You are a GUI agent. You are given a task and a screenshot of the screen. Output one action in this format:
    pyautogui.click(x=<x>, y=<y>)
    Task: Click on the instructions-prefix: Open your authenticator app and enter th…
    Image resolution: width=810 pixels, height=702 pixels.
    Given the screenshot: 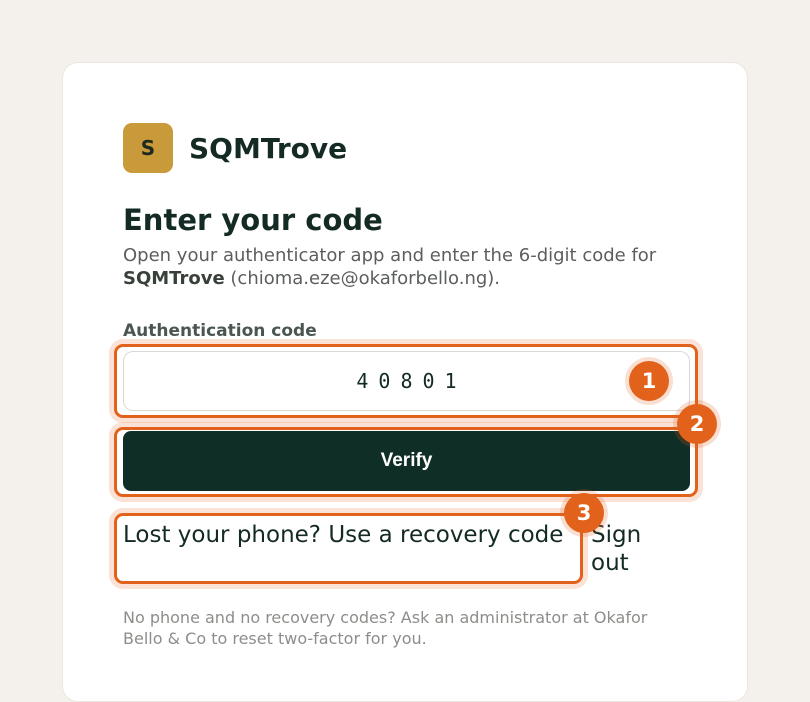 What is the action you would take?
    pyautogui.click(x=390, y=255)
    